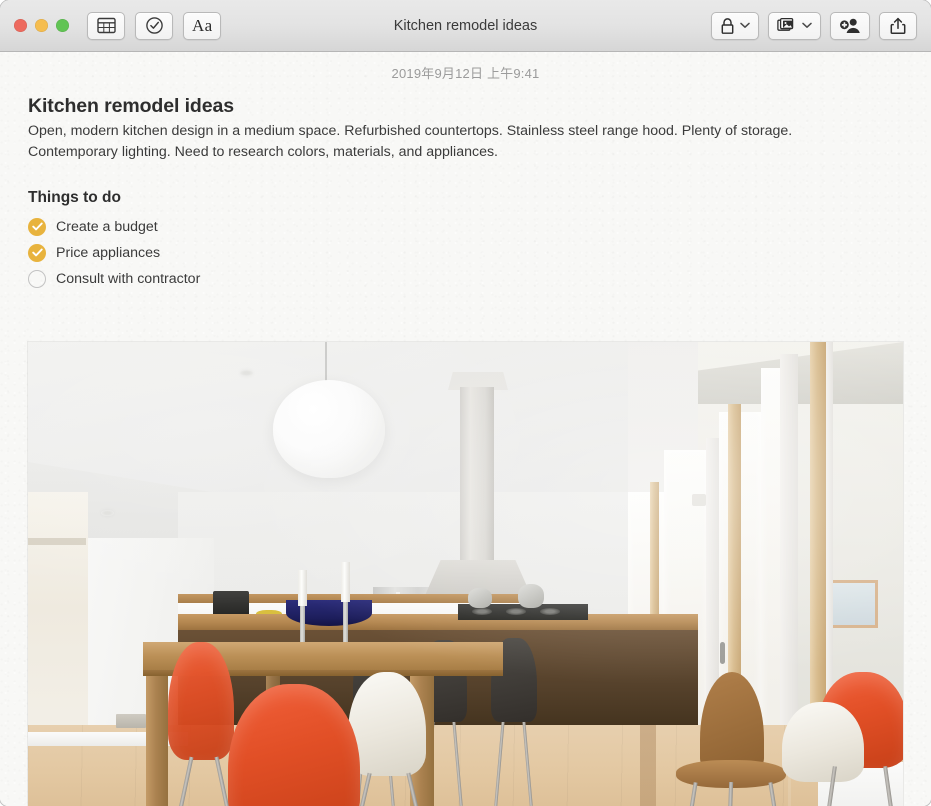 The width and height of the screenshot is (931, 806). I want to click on traffic-lights, so click(41, 25).